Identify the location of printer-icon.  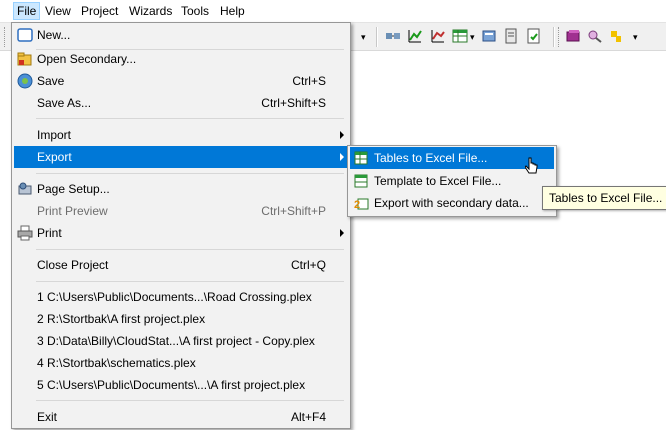
(25, 233).